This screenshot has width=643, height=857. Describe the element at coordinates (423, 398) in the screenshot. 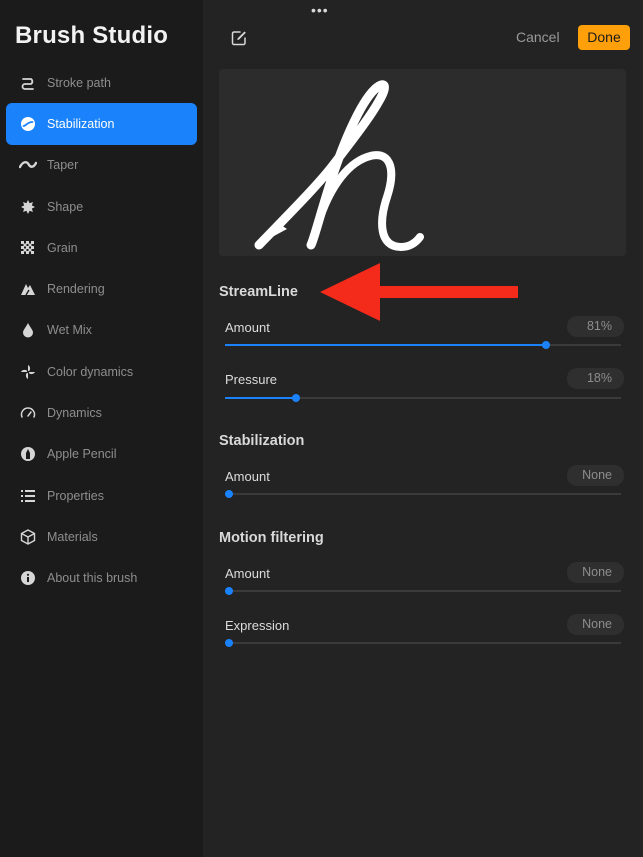

I see `streamline-pressure-slider` at that location.